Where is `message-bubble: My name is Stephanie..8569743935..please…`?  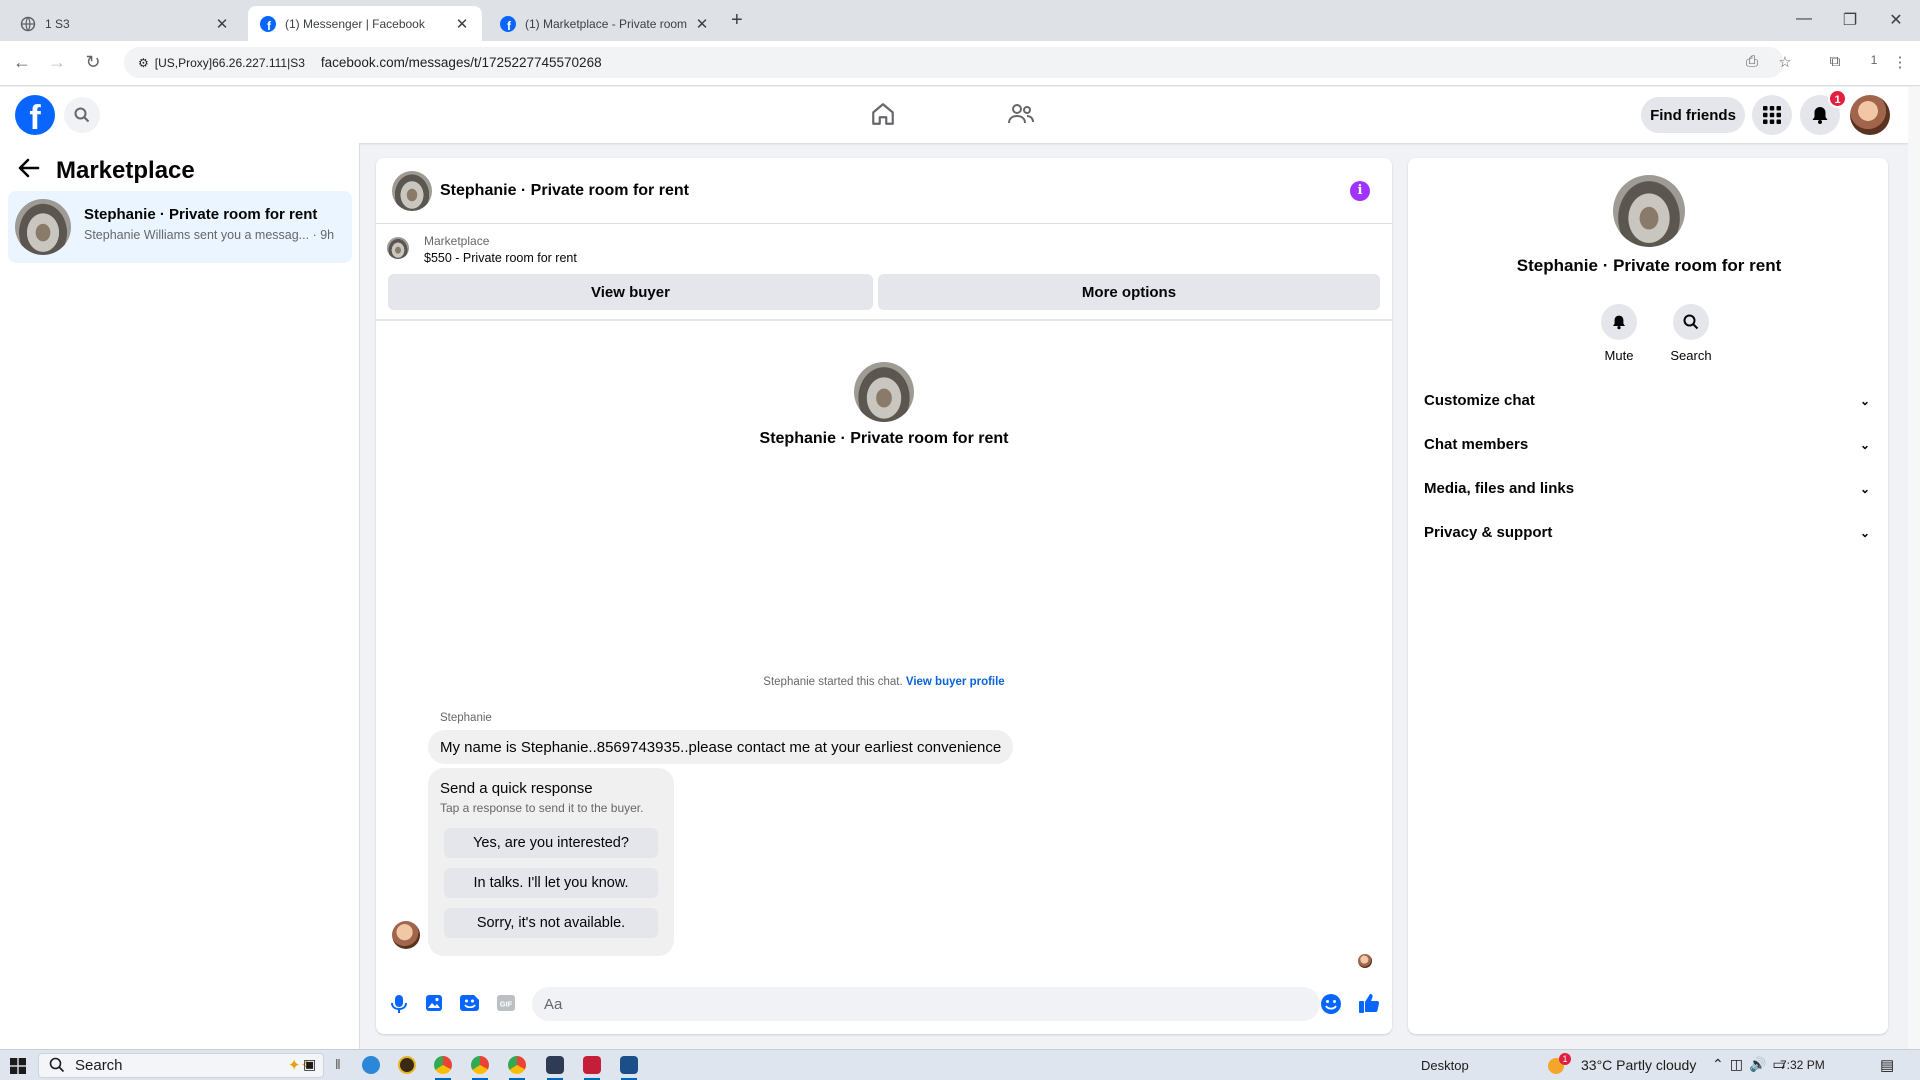
message-bubble: My name is Stephanie..8569743935..please… is located at coordinates (721, 747).